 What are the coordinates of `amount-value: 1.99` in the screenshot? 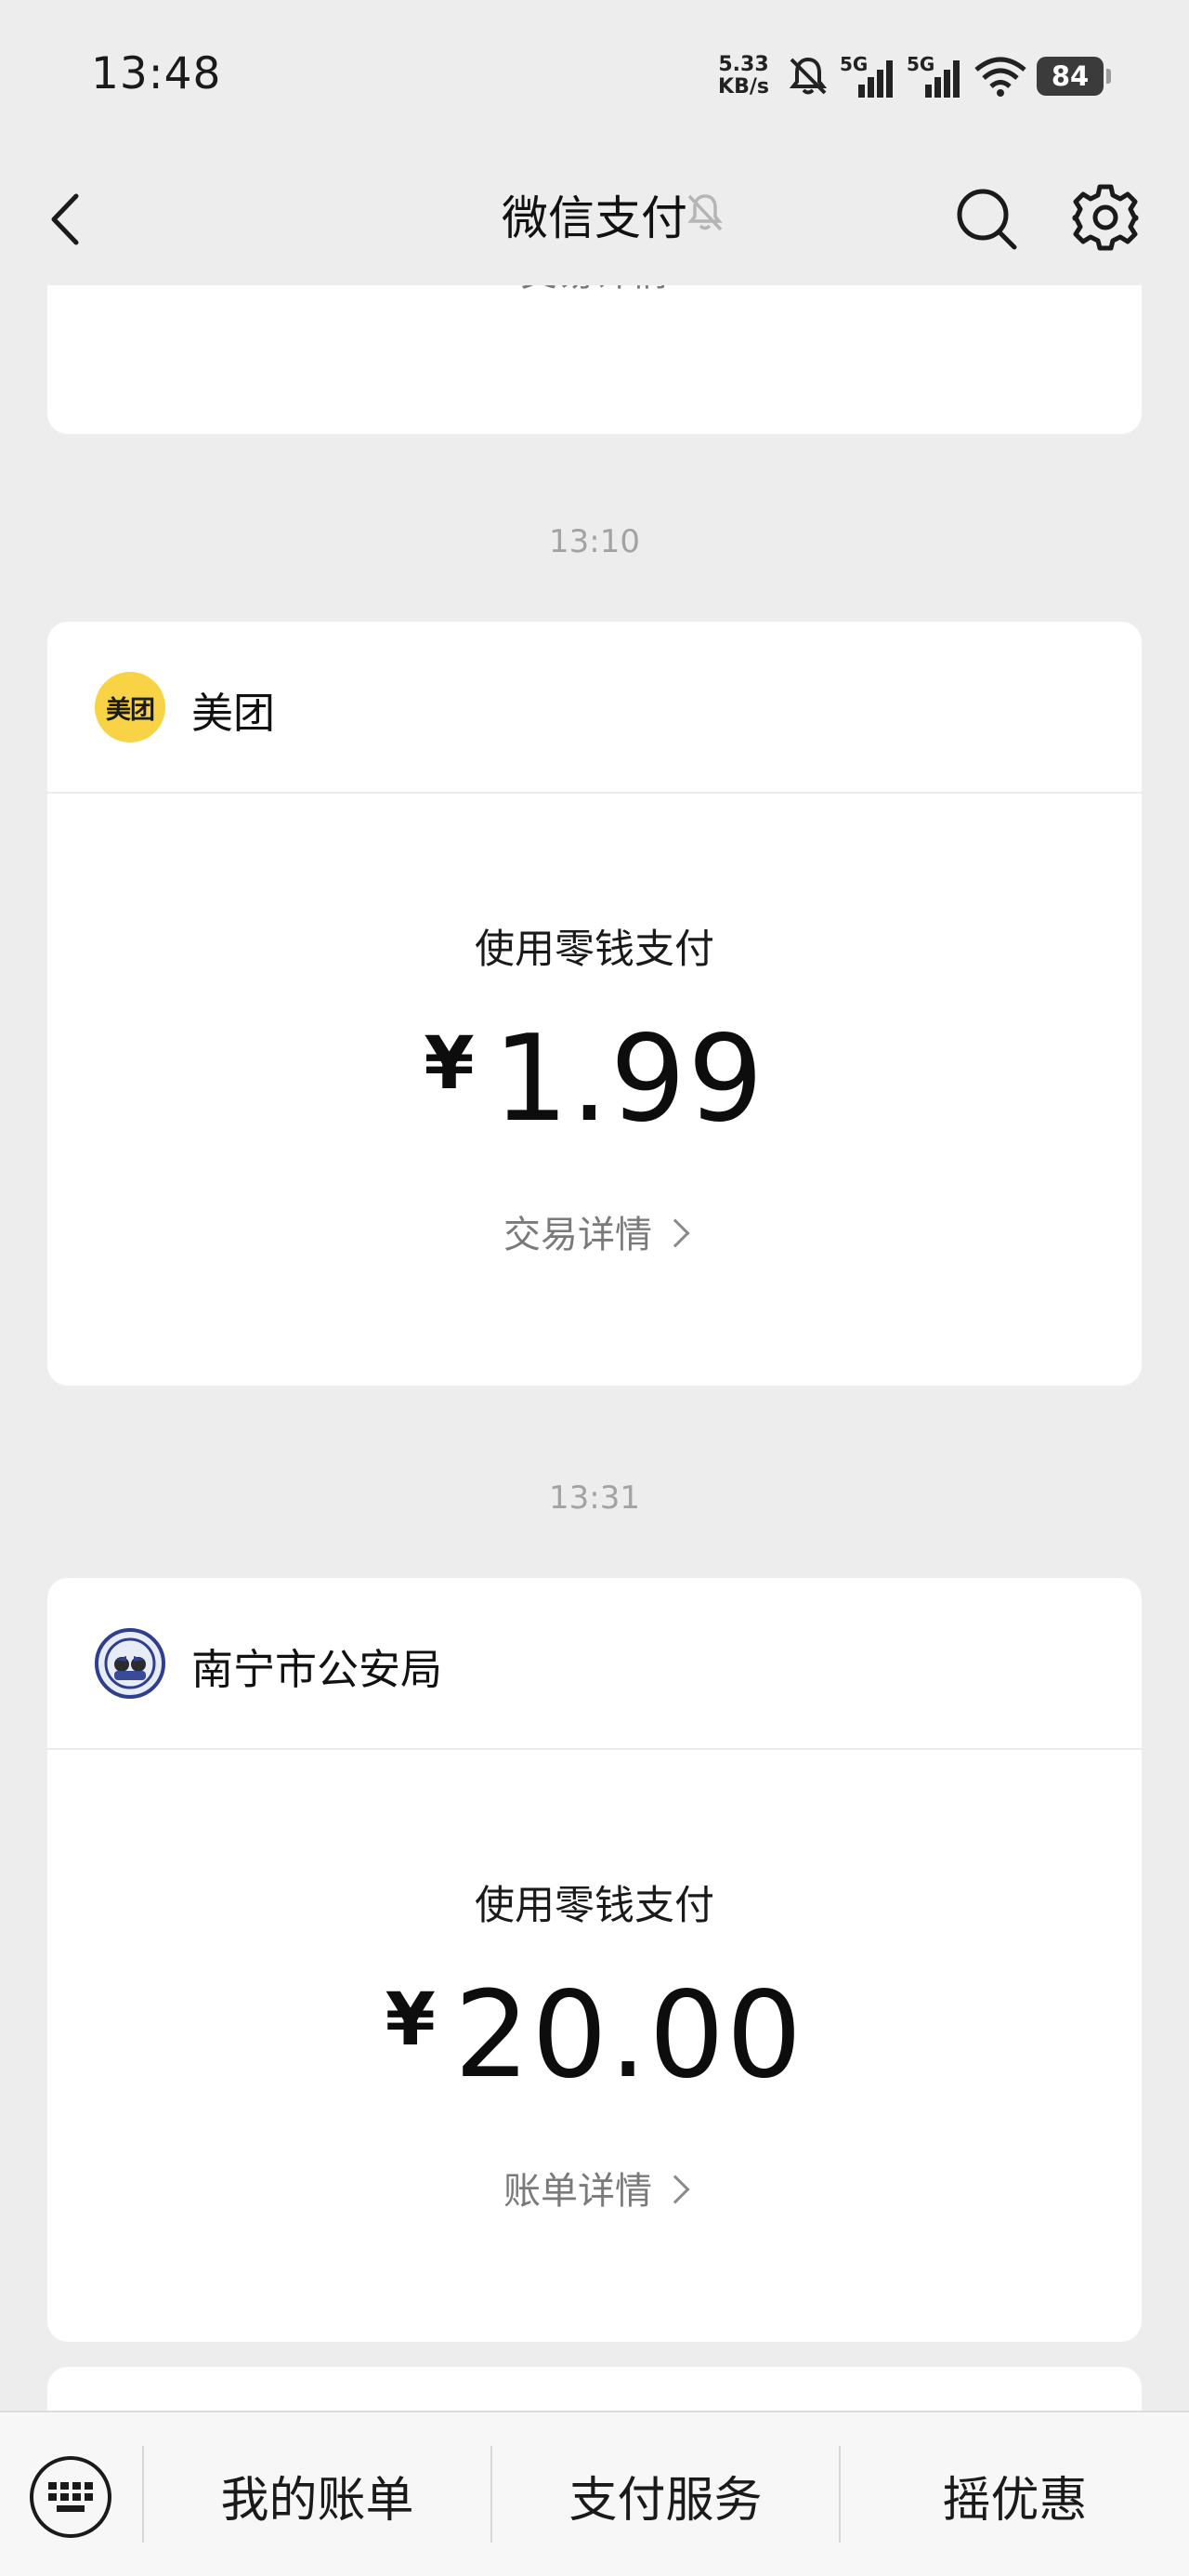 It's located at (629, 1079).